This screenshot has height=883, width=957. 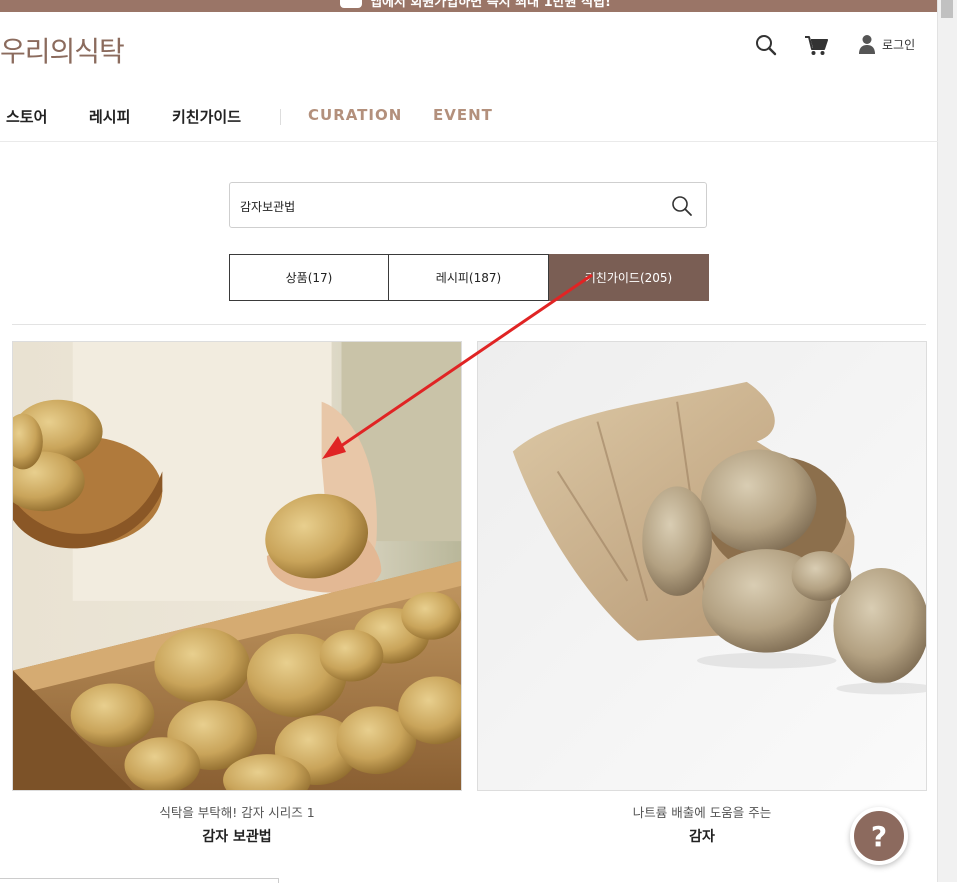 I want to click on login-button: 로그인, so click(x=886, y=44).